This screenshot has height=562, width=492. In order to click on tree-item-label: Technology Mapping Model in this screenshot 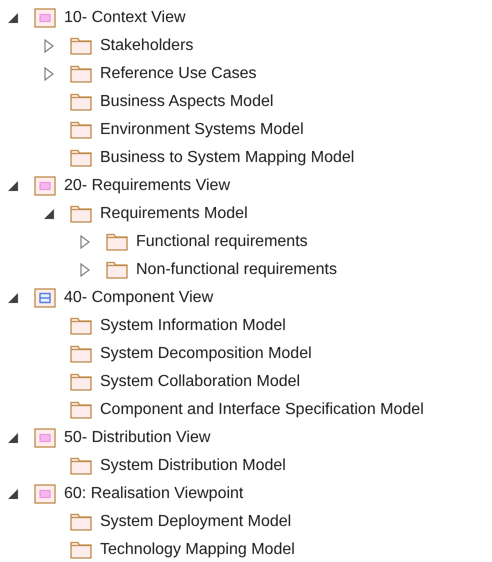, I will do `click(197, 550)`.